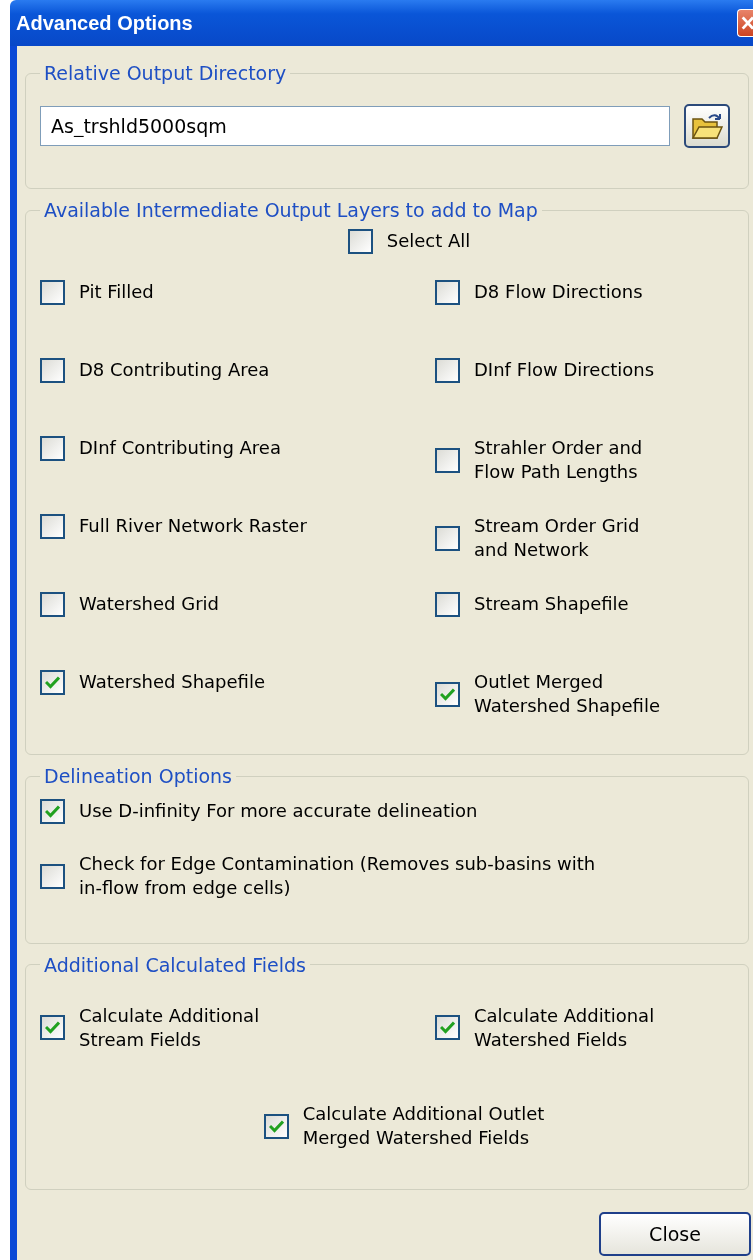  I want to click on group-title: Additional Calculated Fields, so click(175, 964).